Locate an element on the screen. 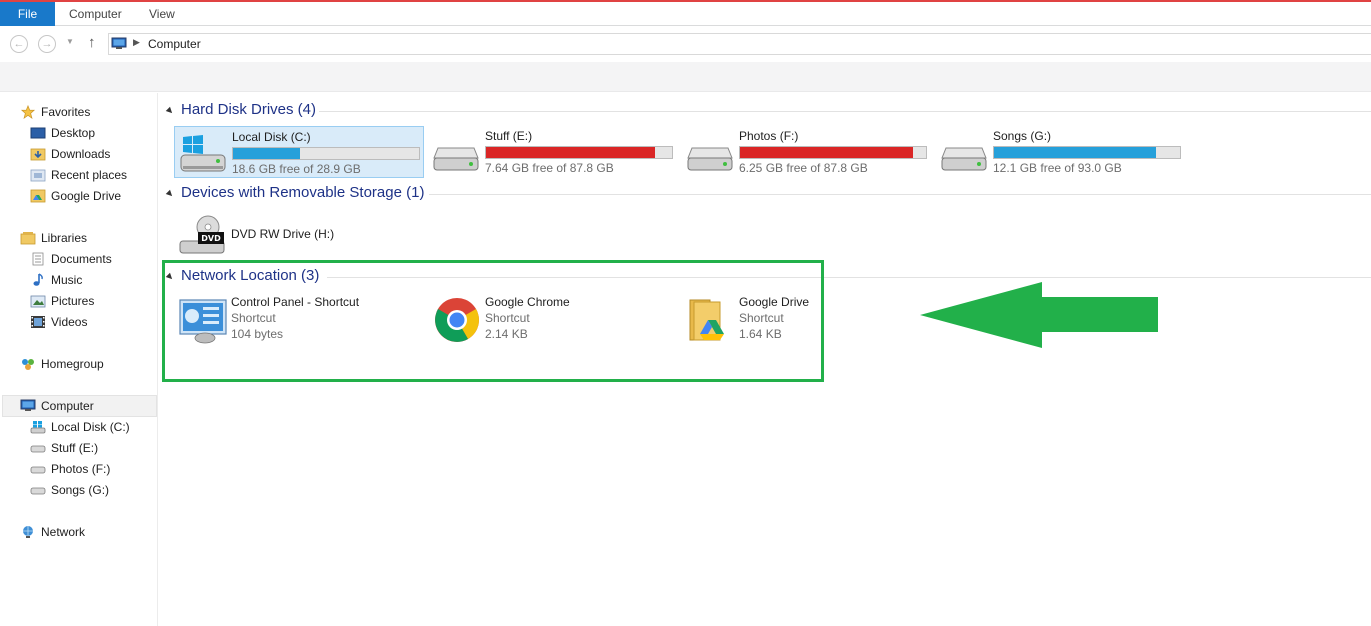 This screenshot has height=626, width=1371. address-bar: ▶ Computer is located at coordinates (739, 44).